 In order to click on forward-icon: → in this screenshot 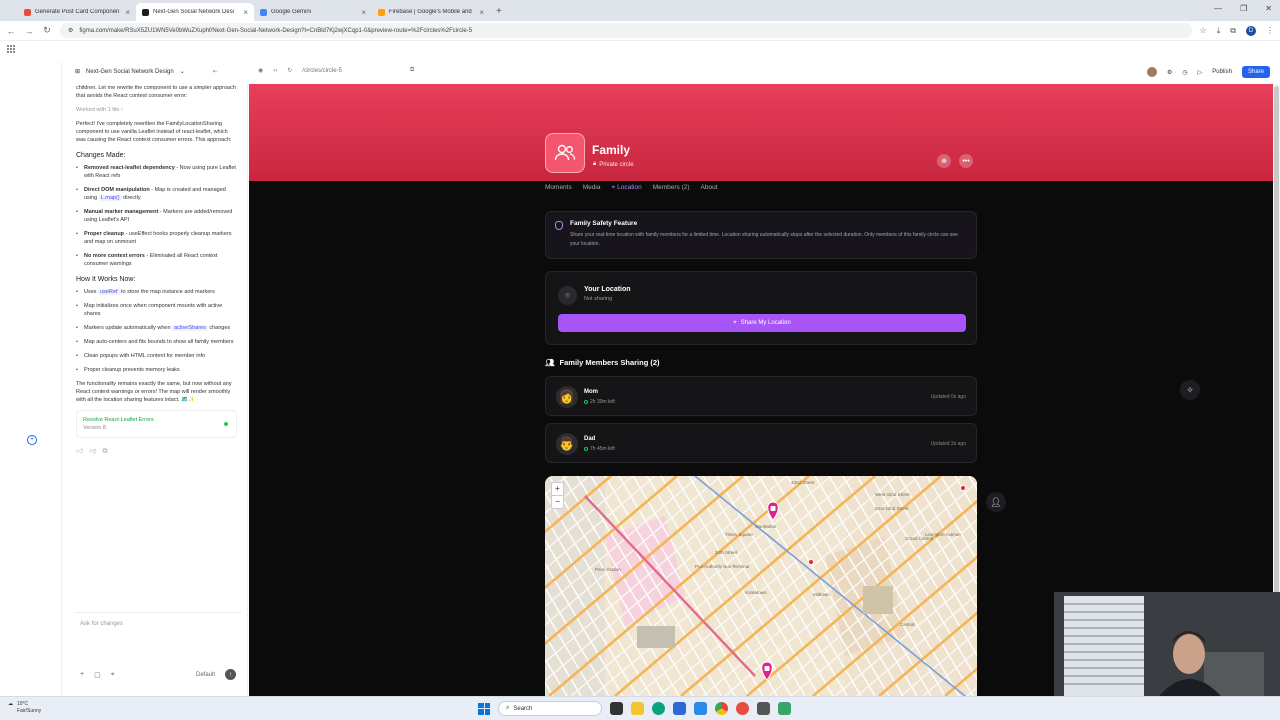, I will do `click(29, 31)`.